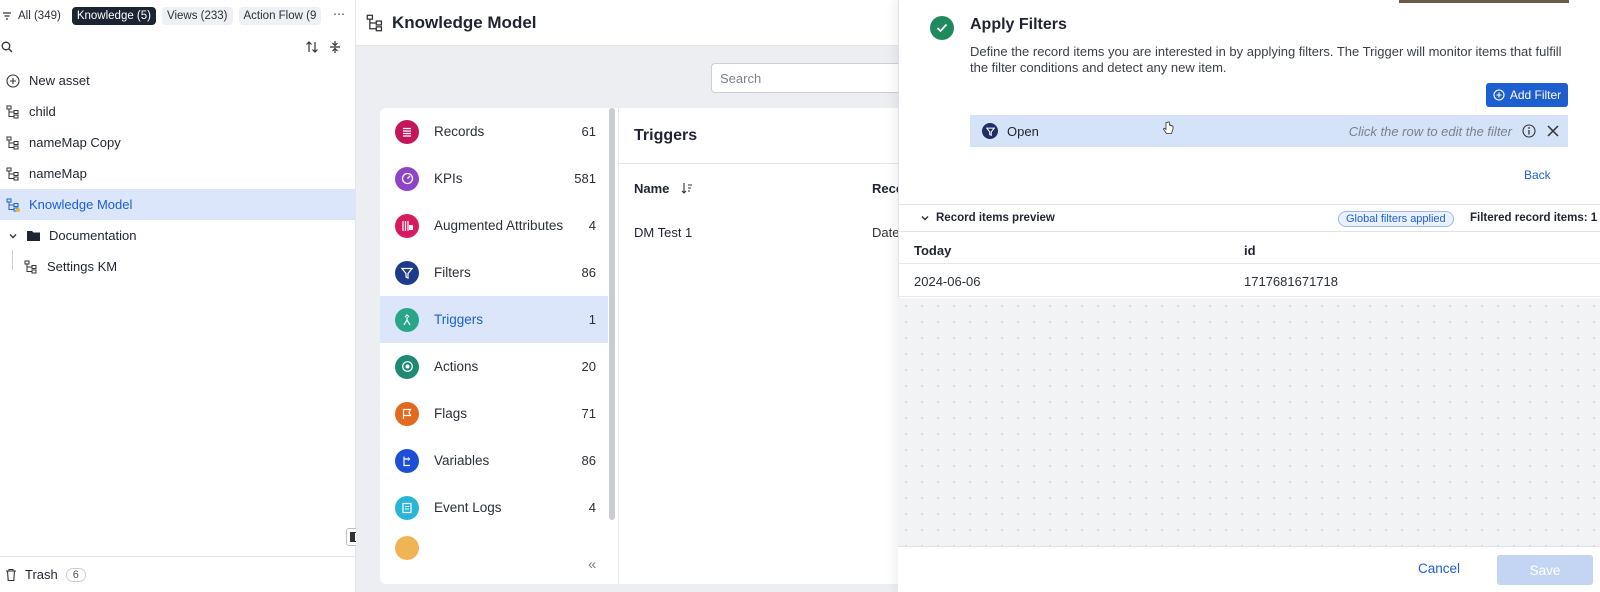  I want to click on record-items-preview-label: Record items preview, so click(995, 218).